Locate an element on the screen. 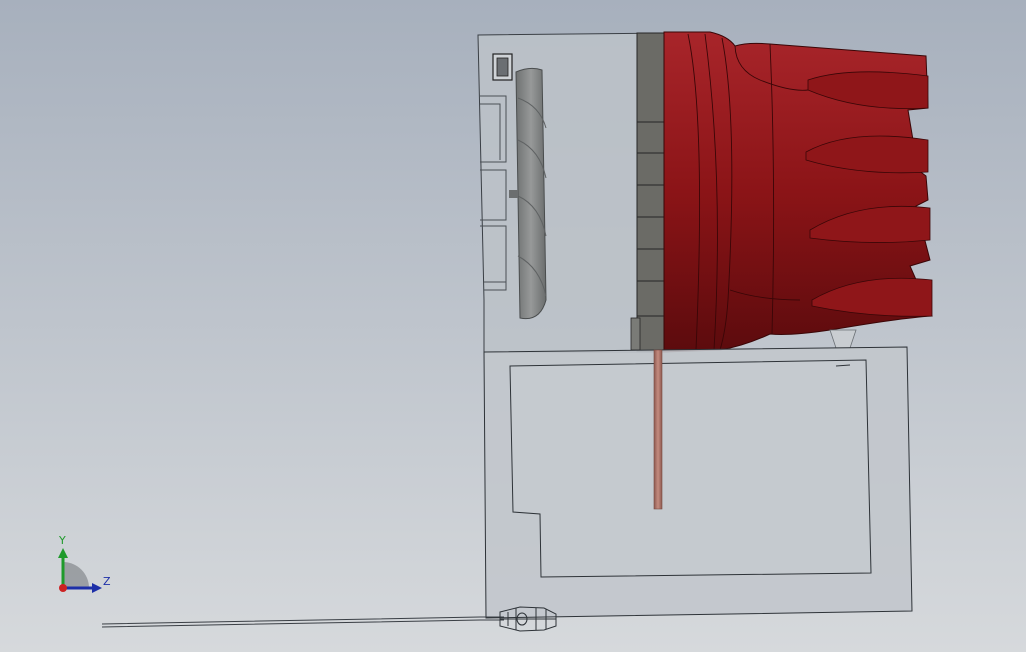 The image size is (1026, 652). heatsink-plate is located at coordinates (651, 192).